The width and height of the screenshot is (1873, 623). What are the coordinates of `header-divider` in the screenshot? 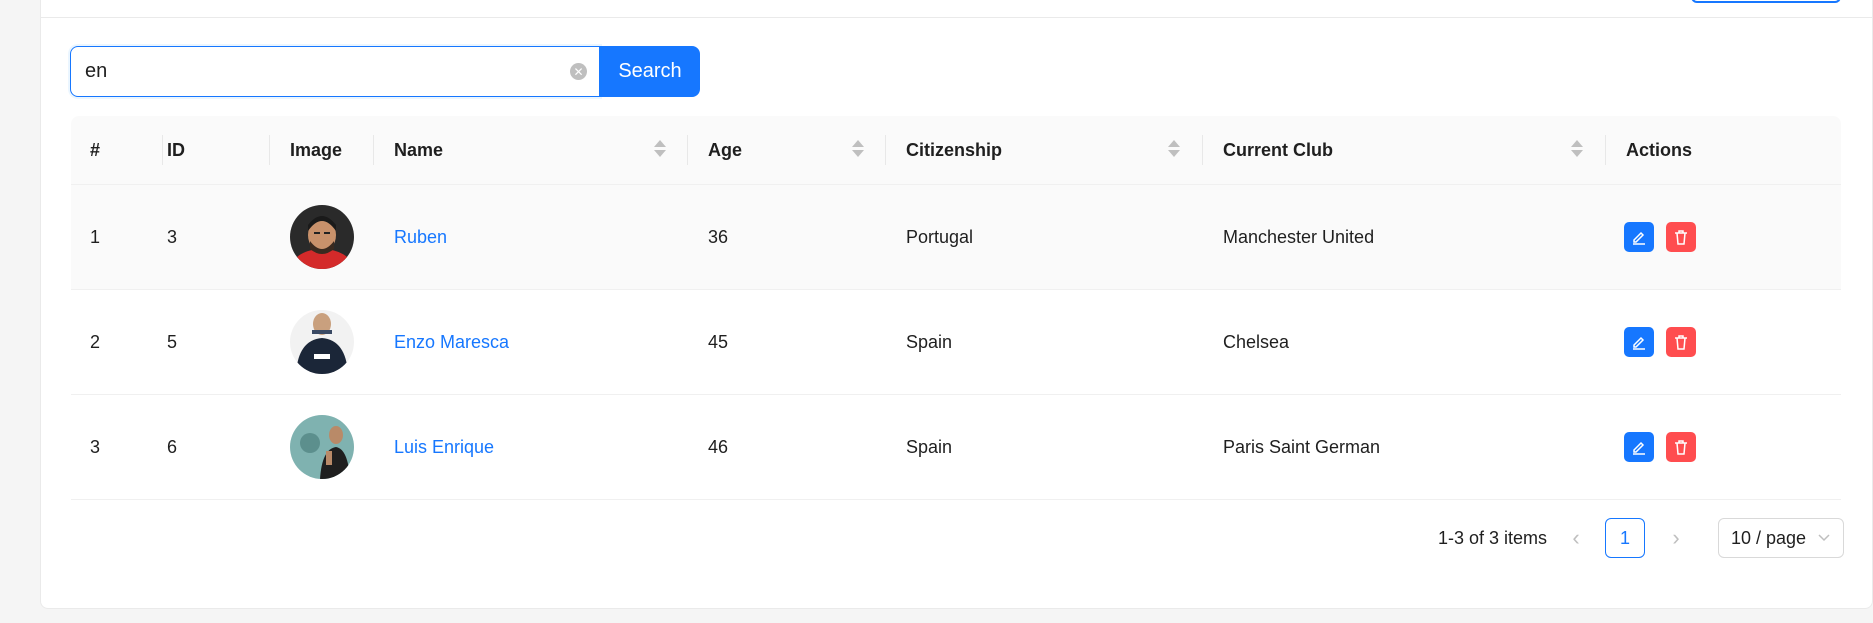 It's located at (956, 17).